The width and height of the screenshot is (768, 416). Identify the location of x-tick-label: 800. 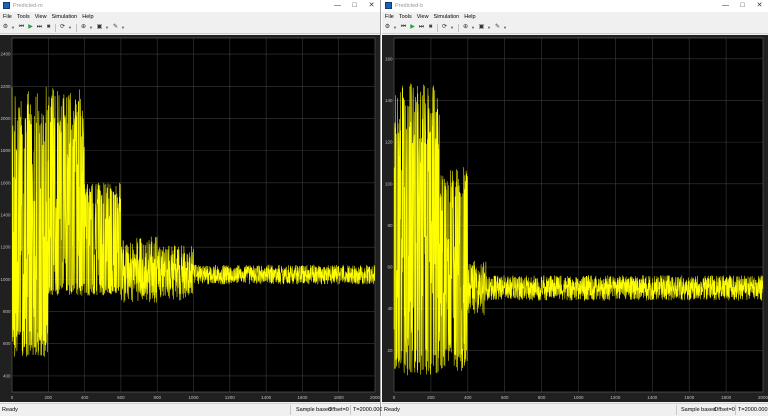
(157, 397).